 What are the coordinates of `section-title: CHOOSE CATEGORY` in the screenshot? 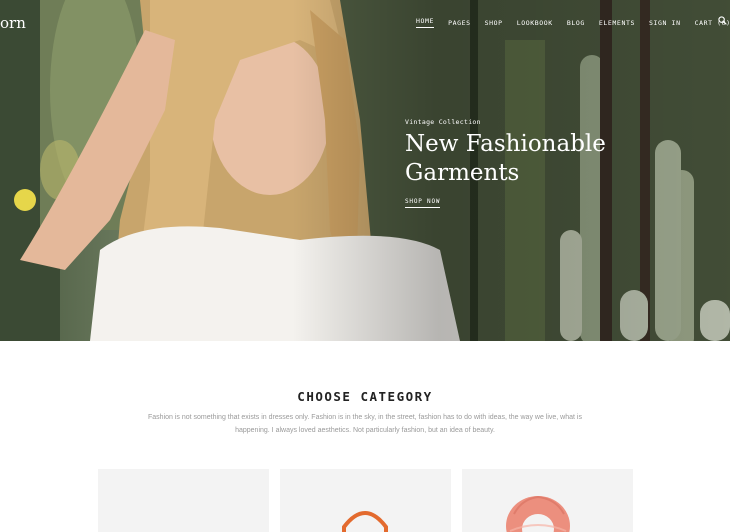 It's located at (365, 396).